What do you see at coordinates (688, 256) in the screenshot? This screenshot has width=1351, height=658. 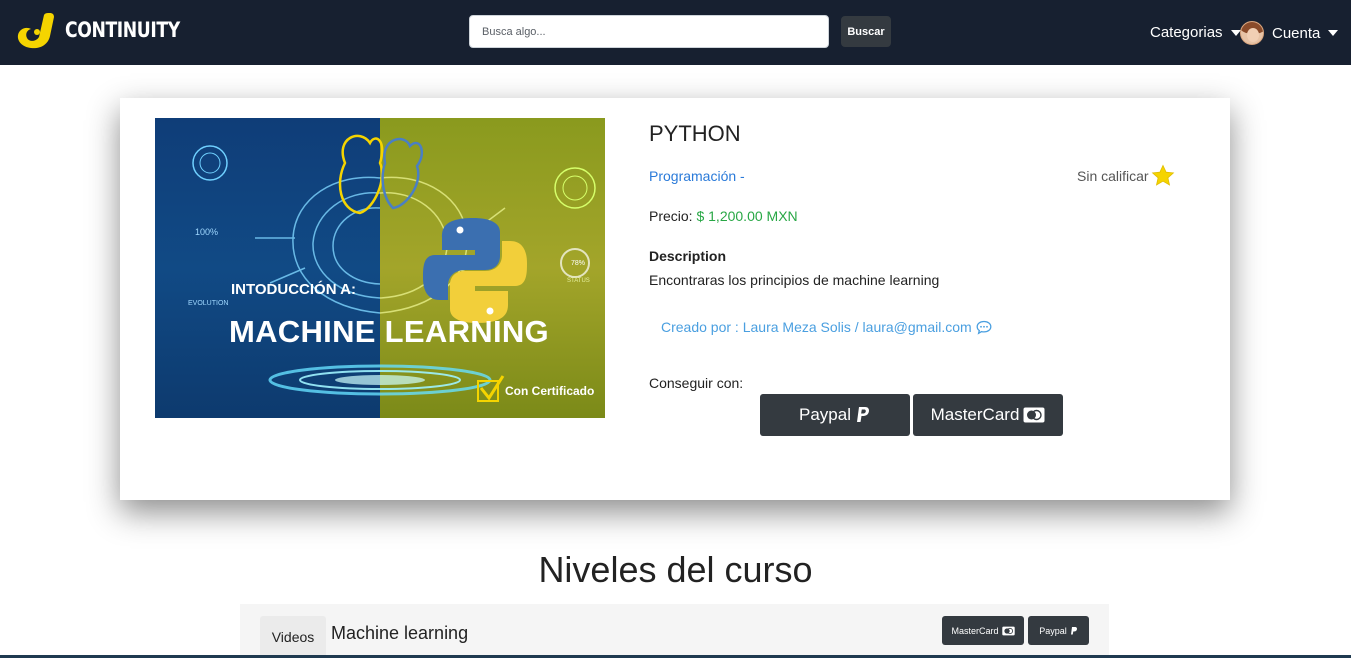 I see `description-heading: Description` at bounding box center [688, 256].